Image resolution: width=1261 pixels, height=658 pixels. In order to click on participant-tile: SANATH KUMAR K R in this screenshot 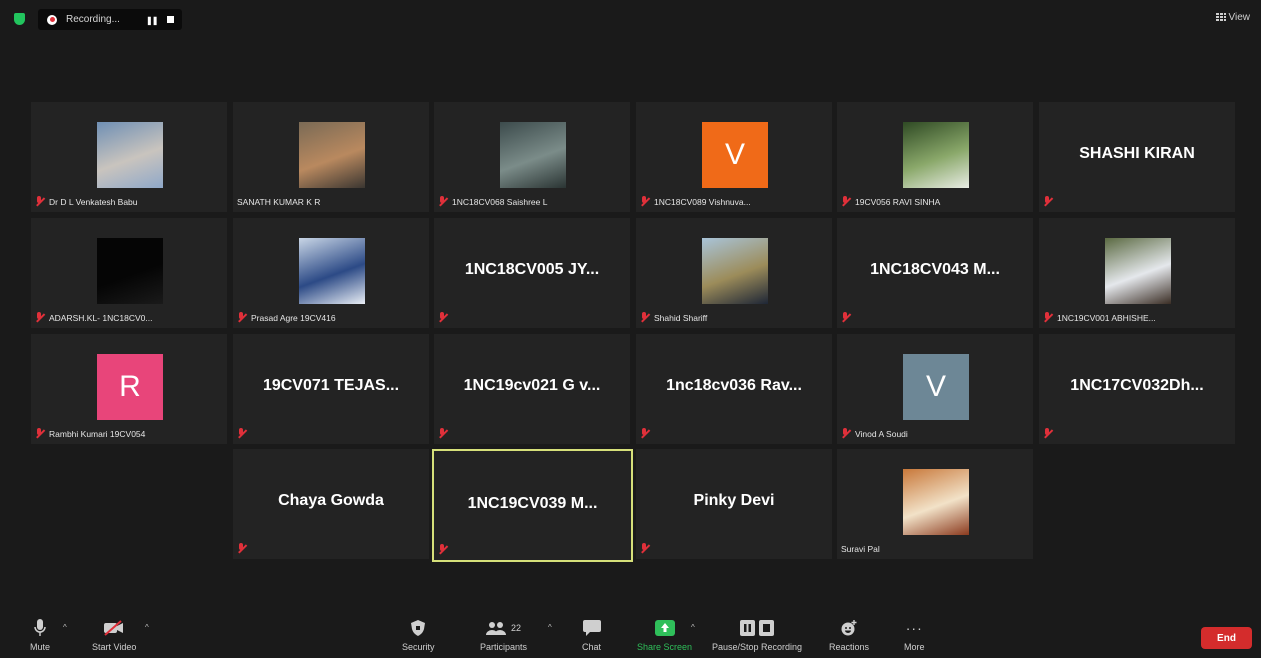, I will do `click(331, 157)`.